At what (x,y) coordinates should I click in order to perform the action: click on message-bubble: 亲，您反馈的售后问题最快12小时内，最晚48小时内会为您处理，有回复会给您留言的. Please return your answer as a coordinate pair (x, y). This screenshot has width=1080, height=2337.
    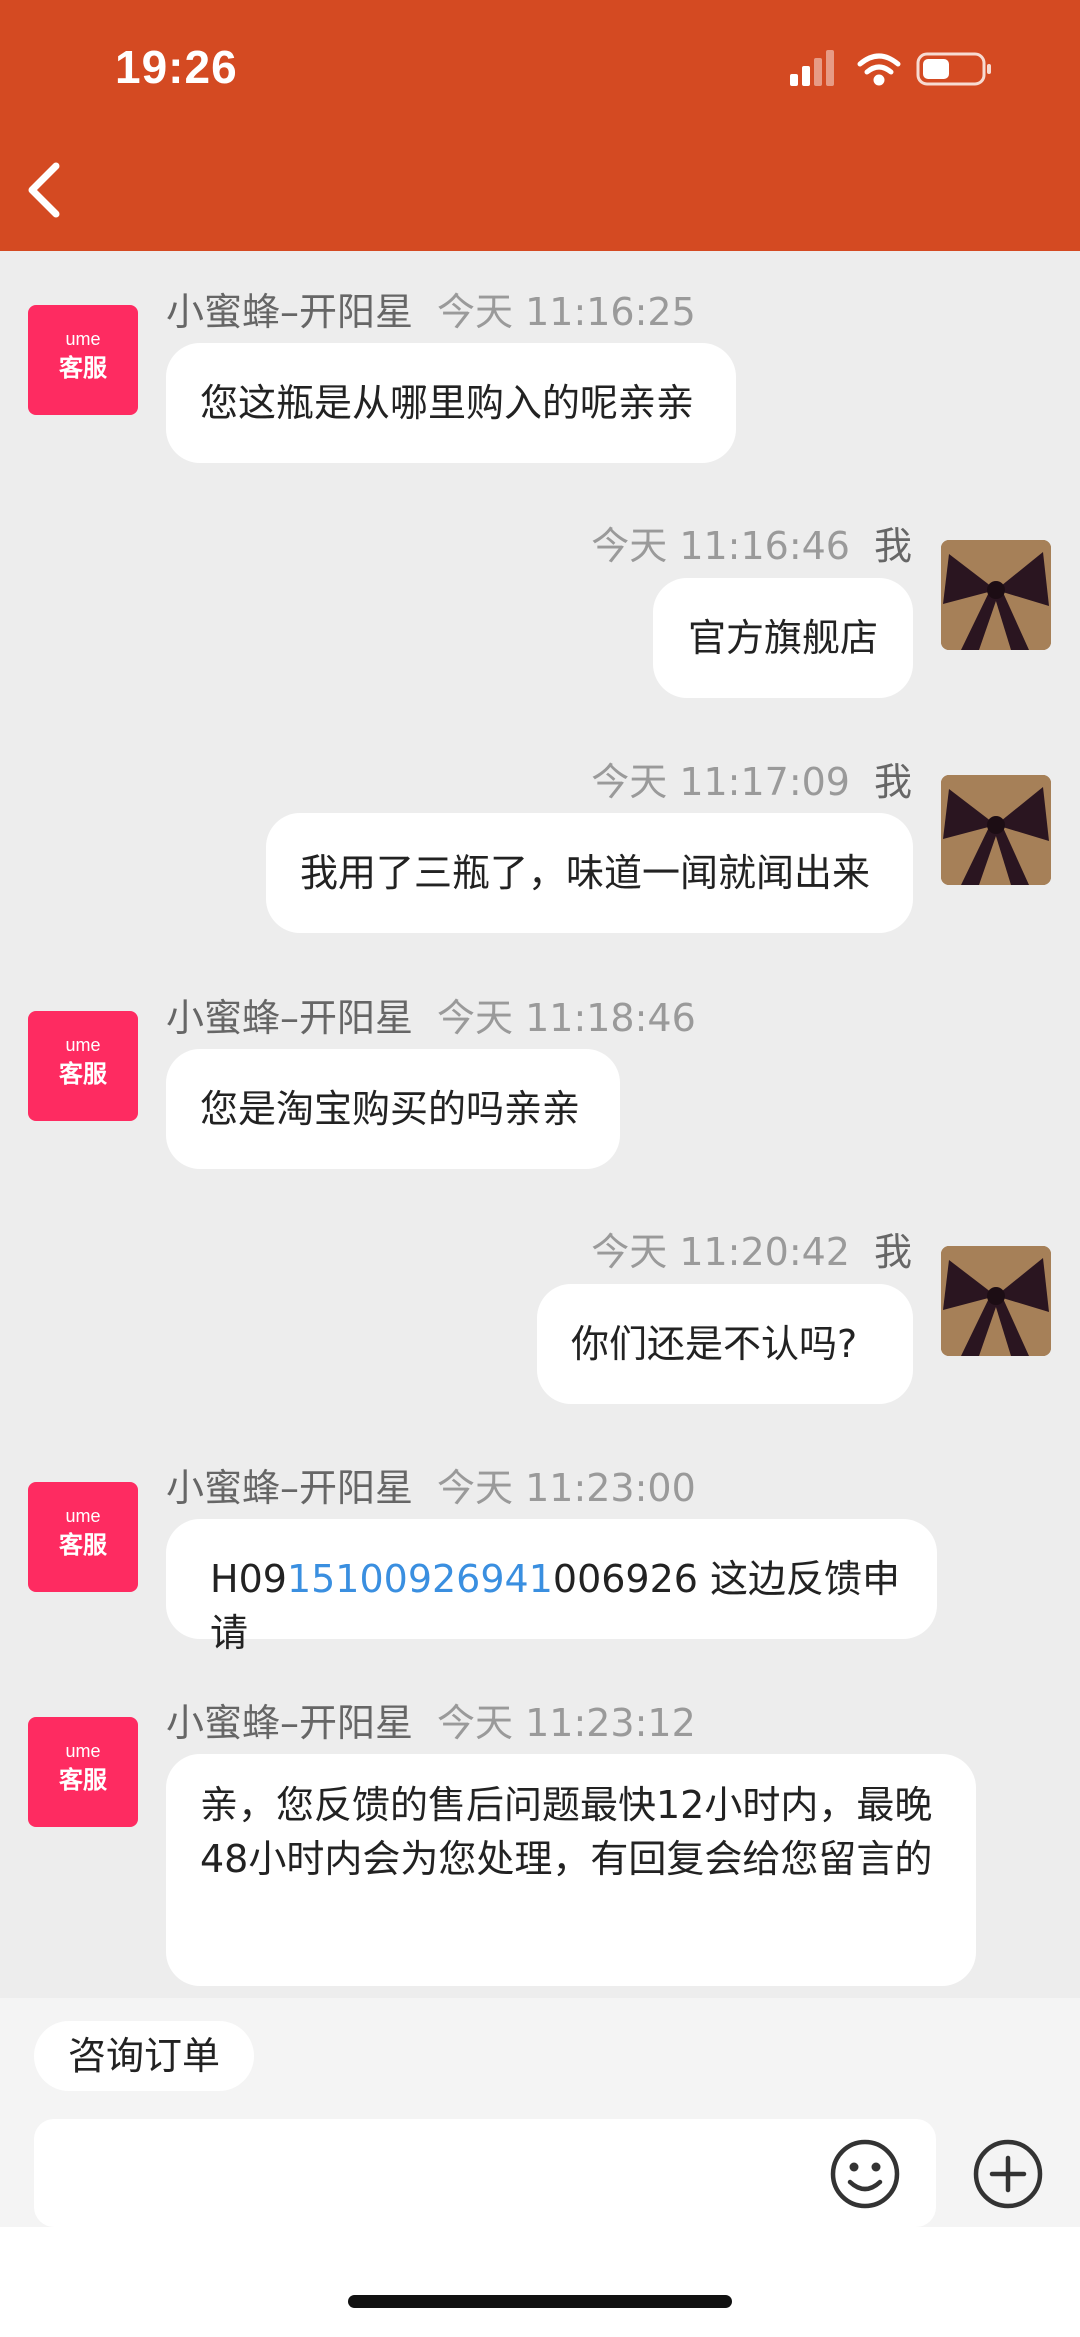
    Looking at the image, I should click on (571, 1870).